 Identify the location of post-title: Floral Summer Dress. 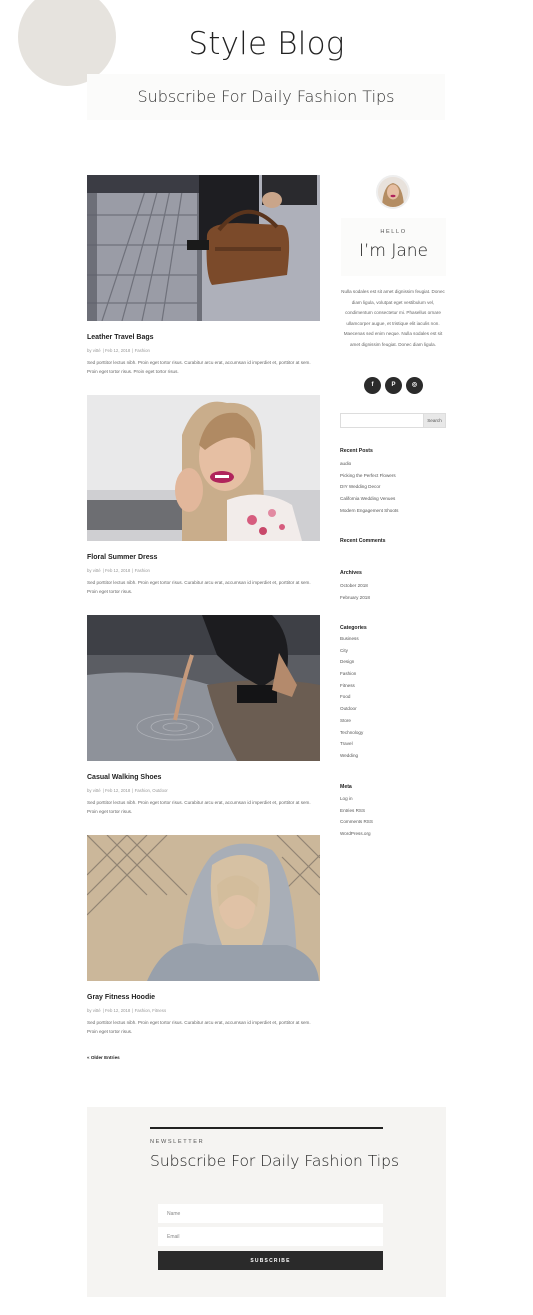
(203, 557).